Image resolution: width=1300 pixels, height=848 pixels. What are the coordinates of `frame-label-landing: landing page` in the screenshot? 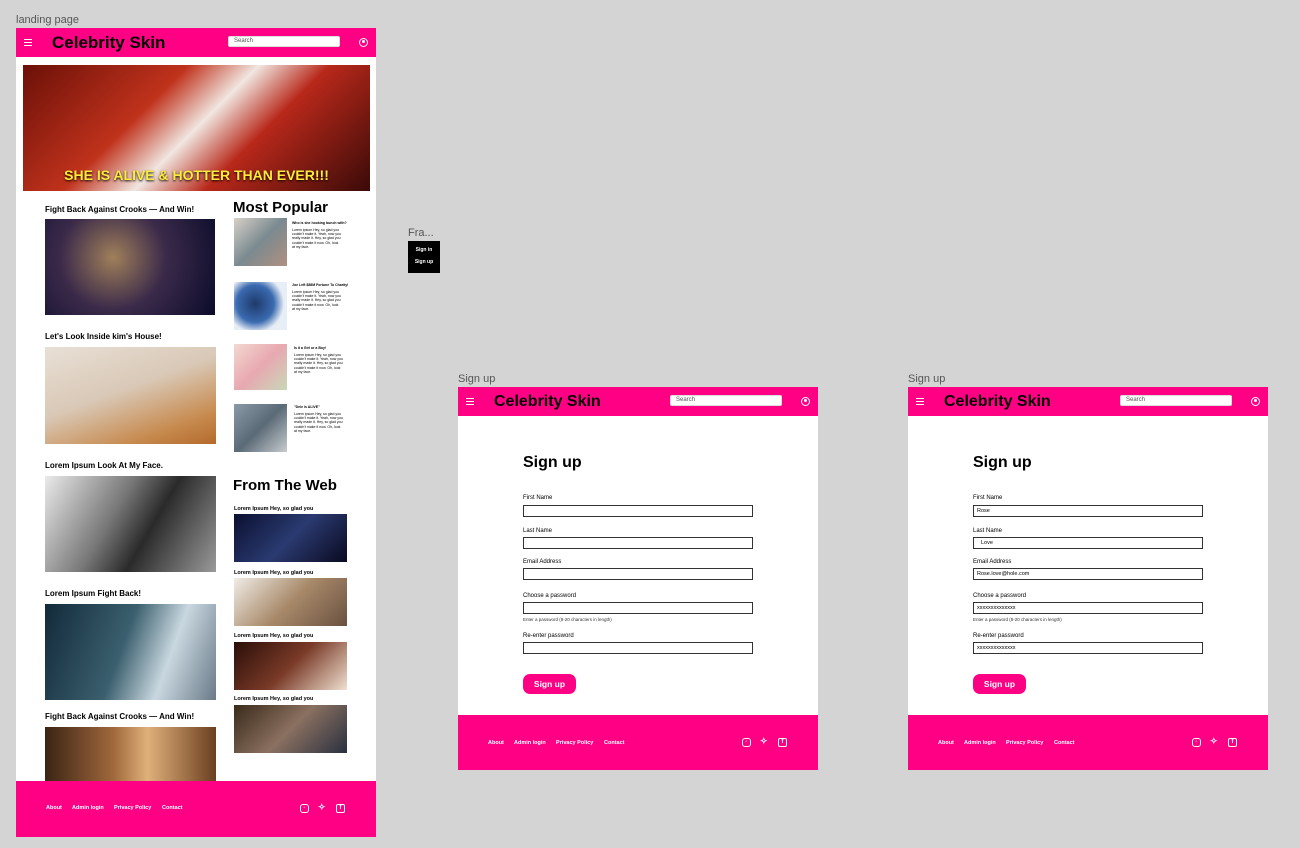 It's located at (48, 20).